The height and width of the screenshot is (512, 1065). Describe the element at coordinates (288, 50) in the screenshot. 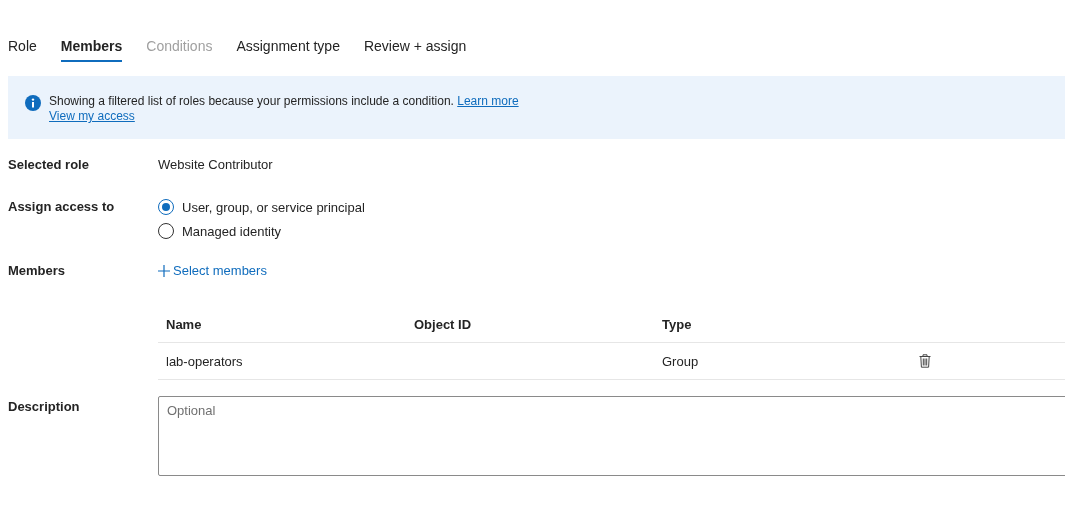

I see `tab: Assignment type` at that location.